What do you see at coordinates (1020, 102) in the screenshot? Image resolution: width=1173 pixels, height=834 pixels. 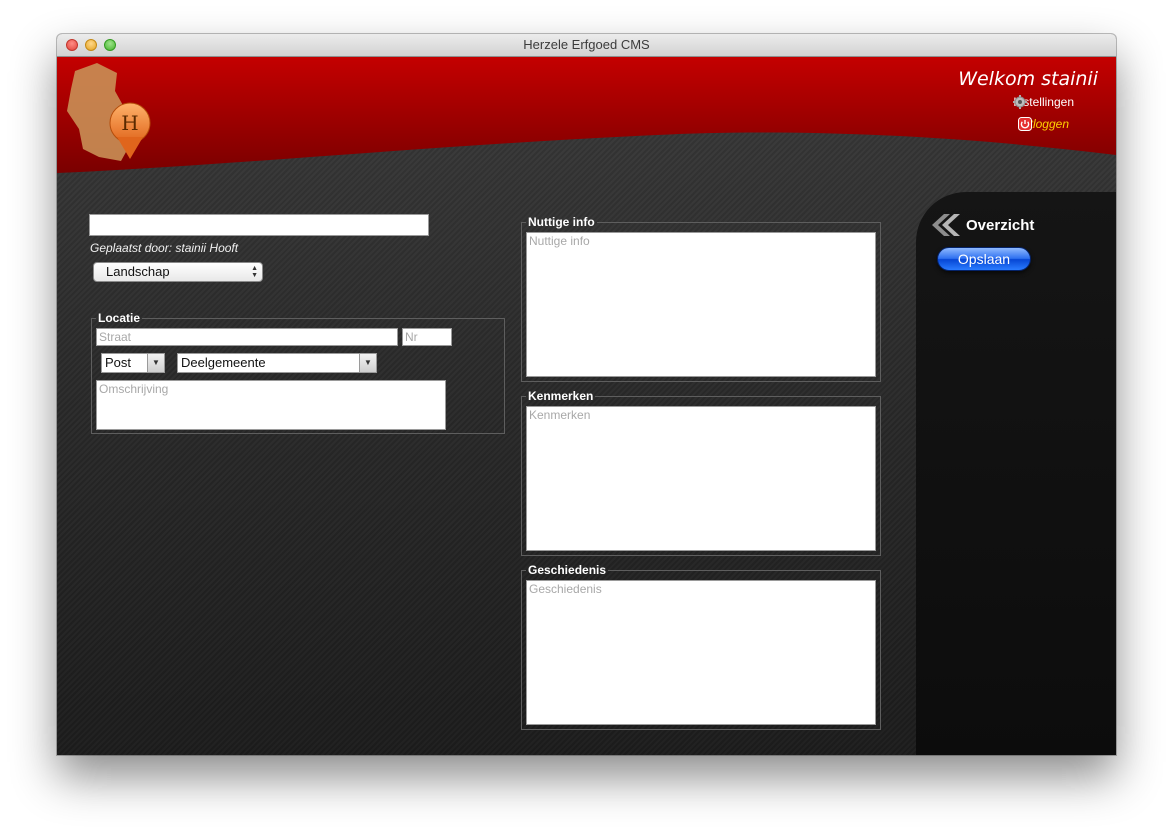 I see `gear-icon` at bounding box center [1020, 102].